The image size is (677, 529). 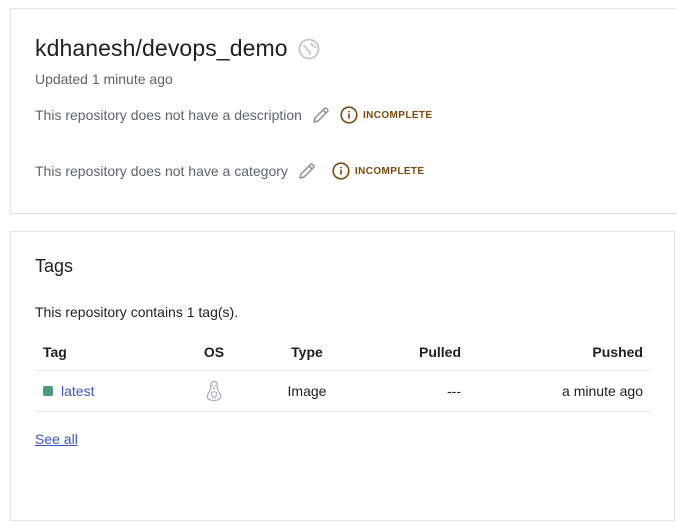 I want to click on tags-heading: Tags, so click(x=54, y=266).